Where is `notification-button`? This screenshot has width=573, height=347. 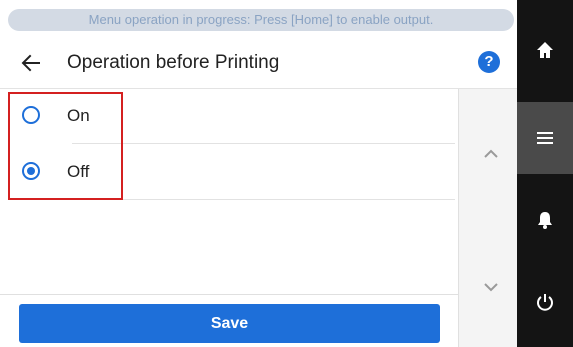
notification-button is located at coordinates (545, 220).